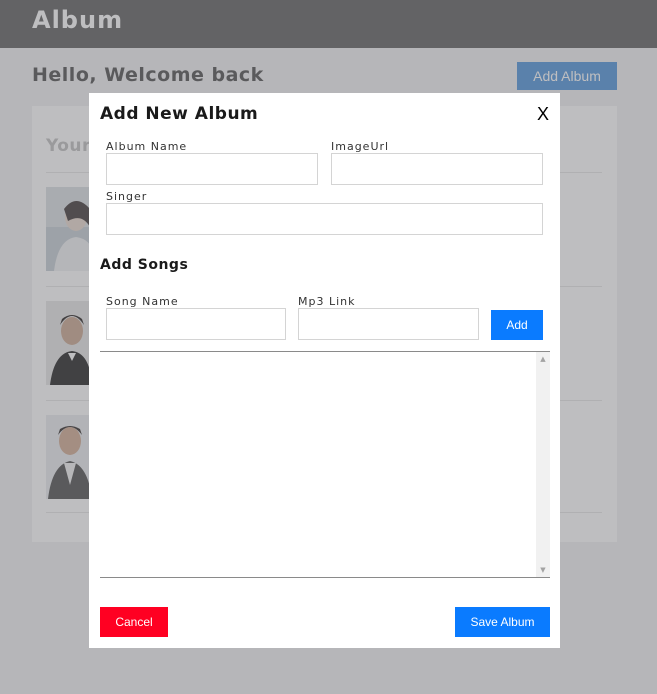 This screenshot has height=694, width=657. What do you see at coordinates (179, 114) in the screenshot?
I see `dialog-title: Add New Album` at bounding box center [179, 114].